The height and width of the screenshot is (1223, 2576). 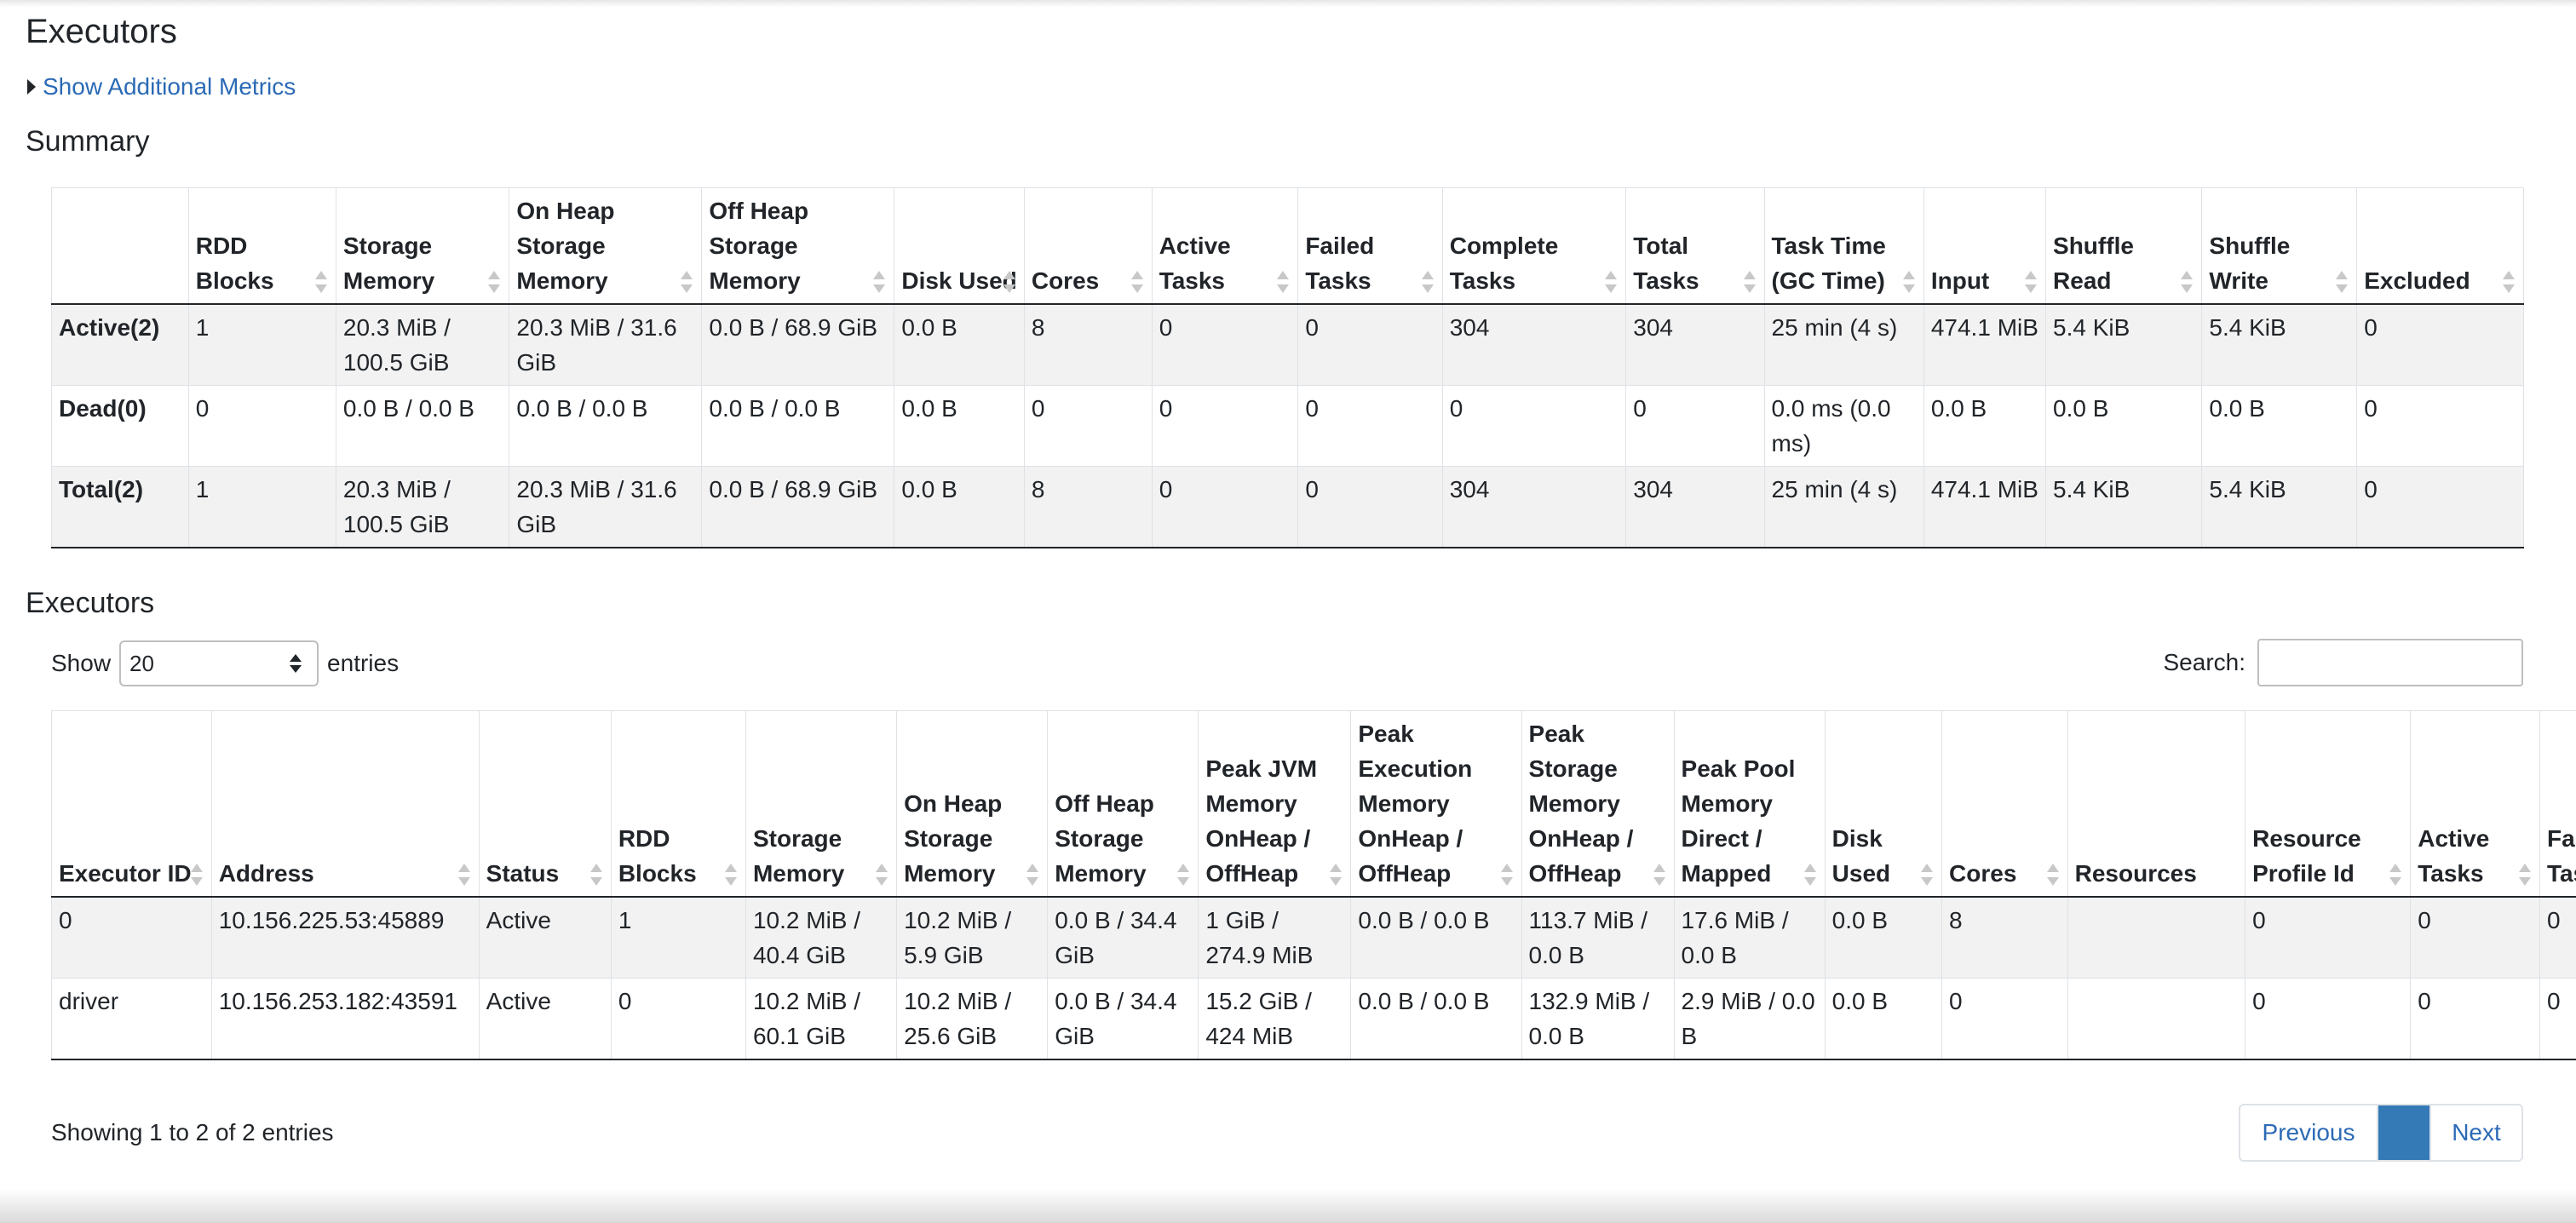 I want to click on column-header-label: Cores, so click(x=1983, y=874).